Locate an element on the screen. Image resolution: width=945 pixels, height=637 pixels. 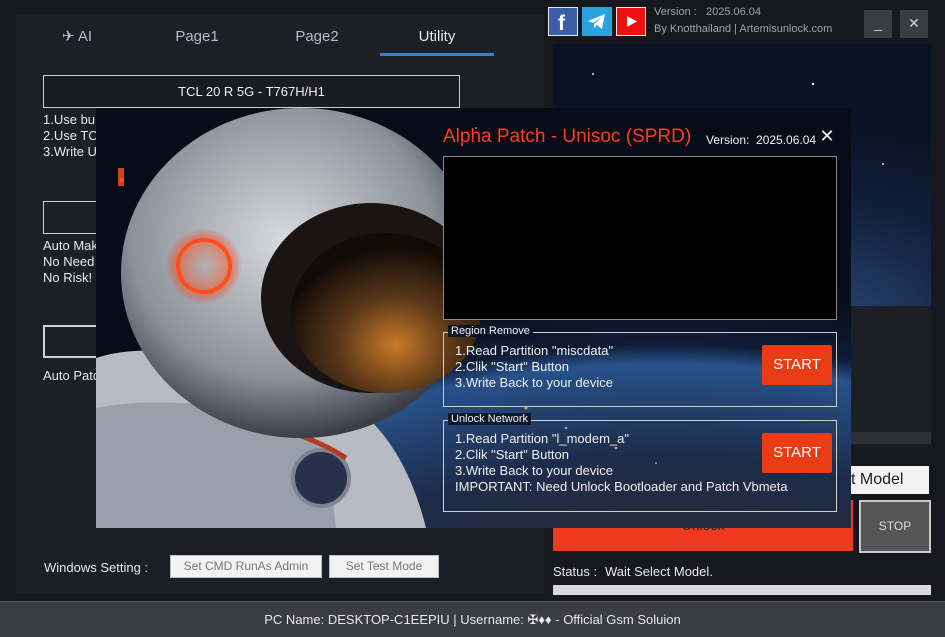
minimize-button: _ is located at coordinates (878, 24).